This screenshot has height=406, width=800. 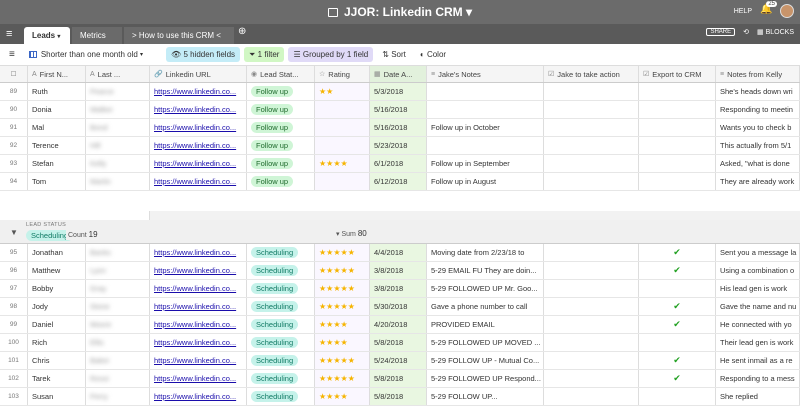 What do you see at coordinates (118, 288) in the screenshot?
I see `cell-last-name: Gray` at bounding box center [118, 288].